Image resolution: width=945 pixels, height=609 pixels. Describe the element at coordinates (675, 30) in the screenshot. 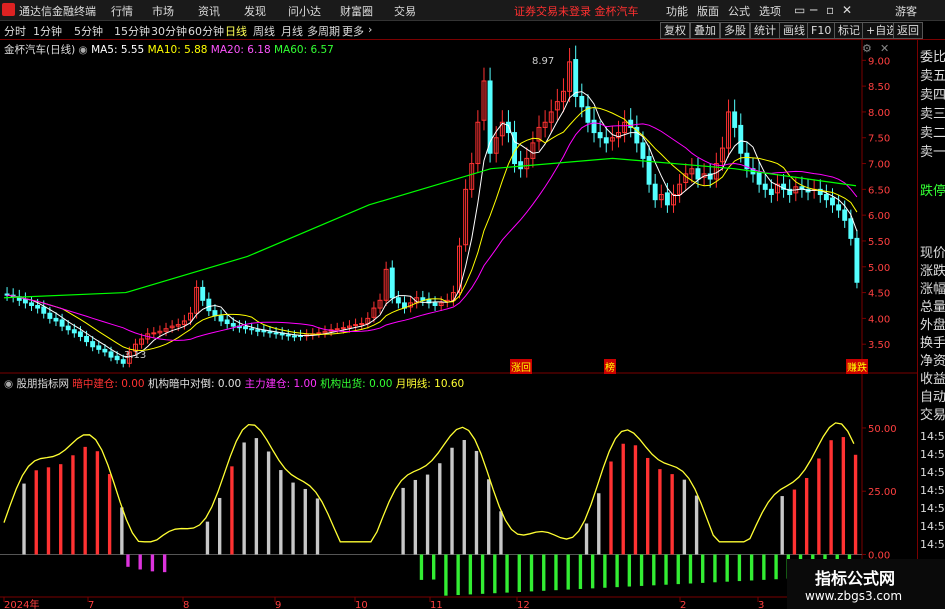

I see `fuquan-button: 复权` at that location.